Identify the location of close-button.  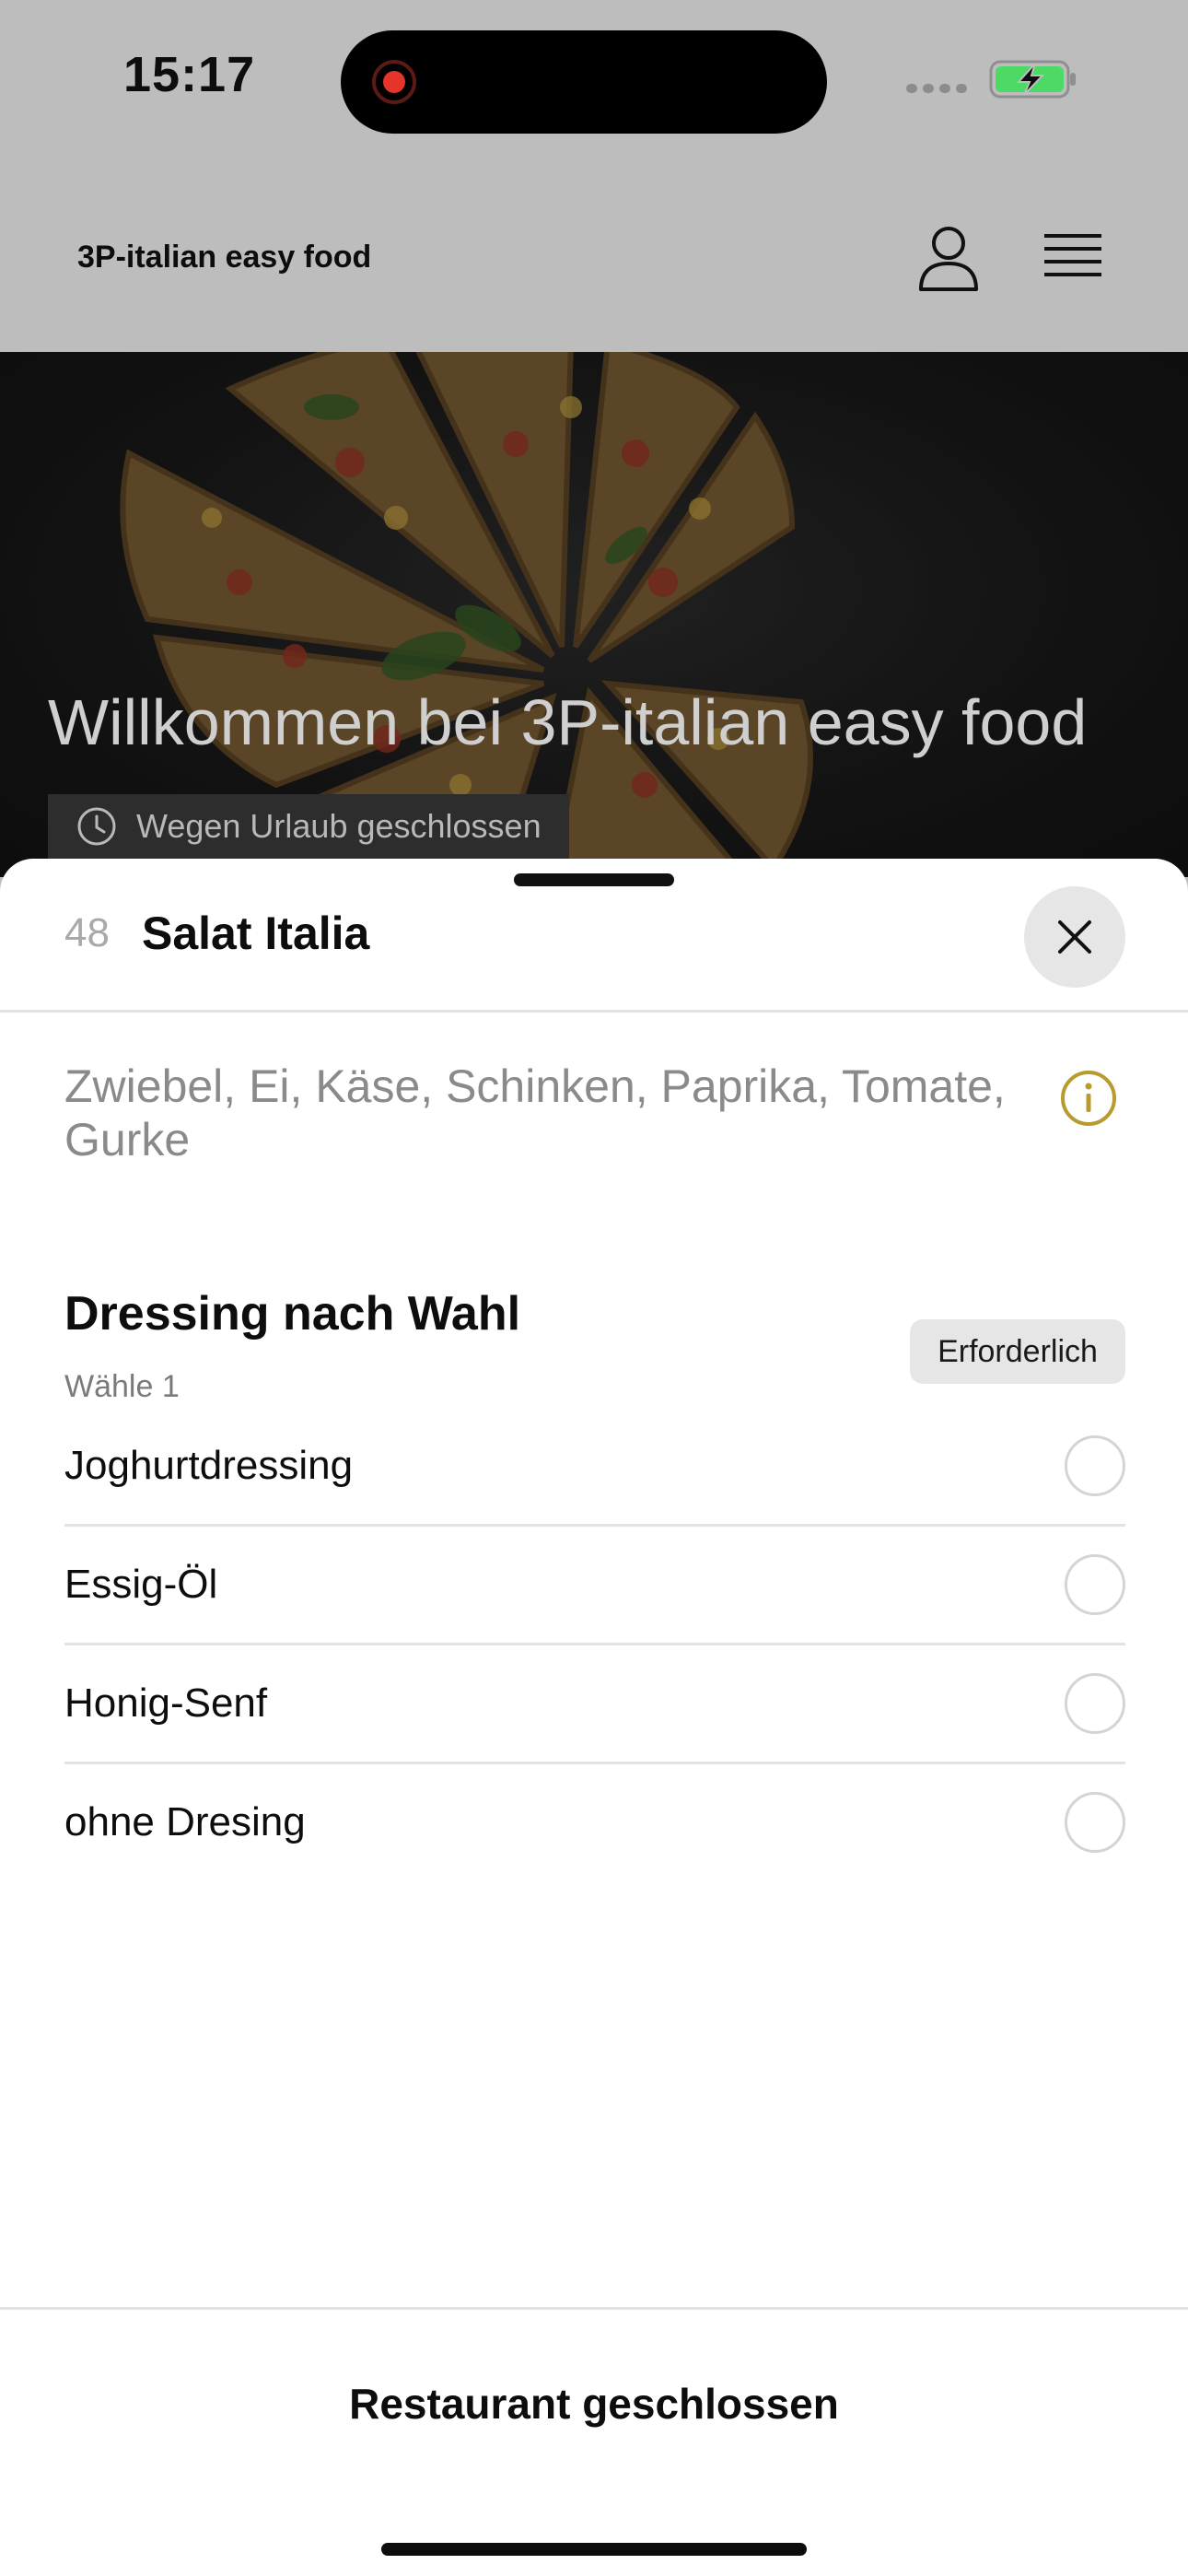
(1074, 937).